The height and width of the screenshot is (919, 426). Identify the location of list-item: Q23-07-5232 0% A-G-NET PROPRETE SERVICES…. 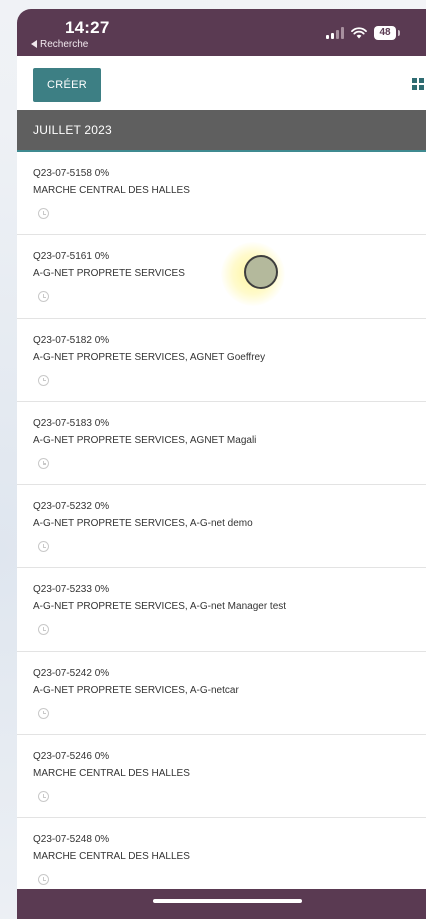
(221, 527).